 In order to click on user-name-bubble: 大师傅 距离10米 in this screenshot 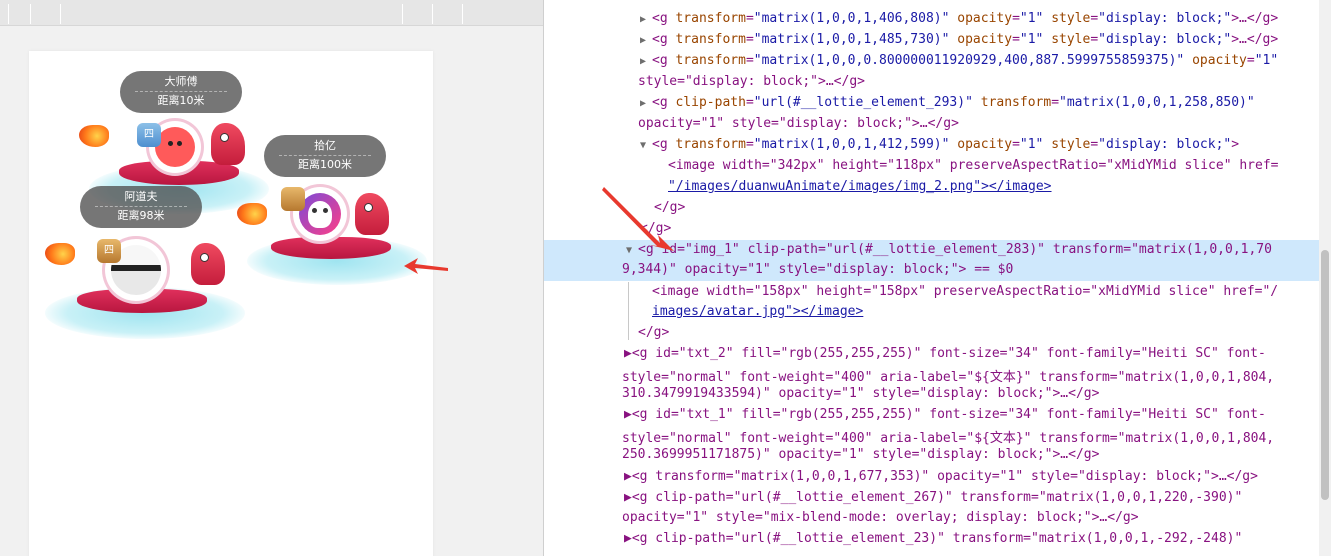, I will do `click(181, 92)`.